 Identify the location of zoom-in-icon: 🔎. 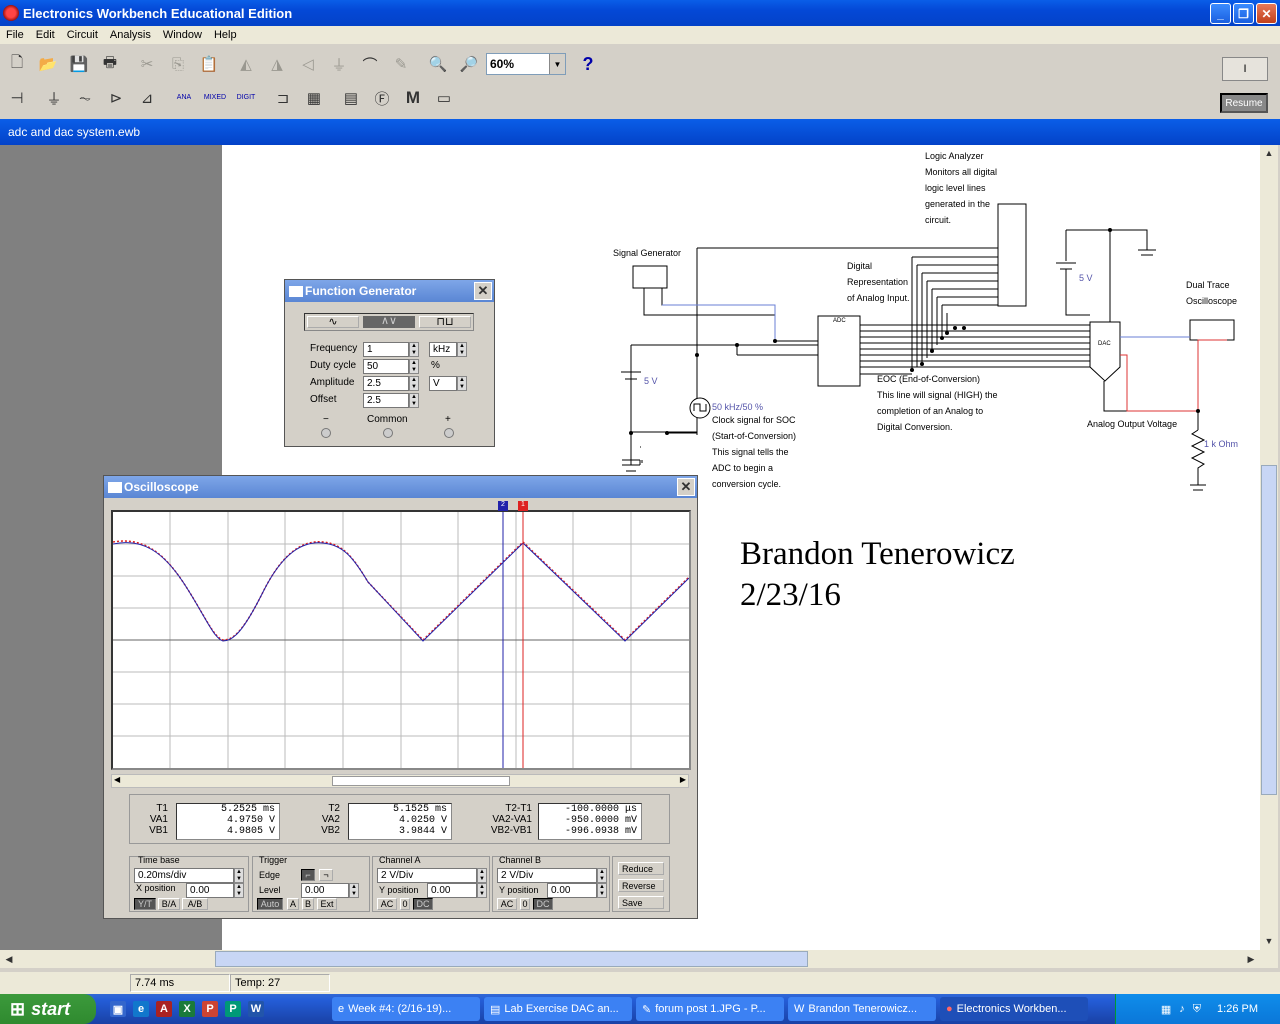
(469, 64).